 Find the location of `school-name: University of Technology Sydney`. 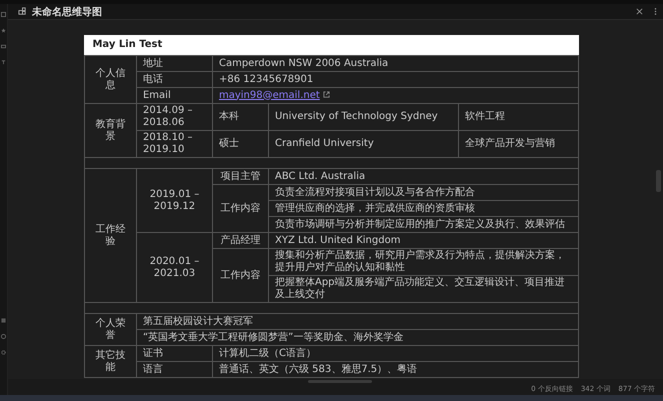

school-name: University of Technology Sydney is located at coordinates (363, 117).